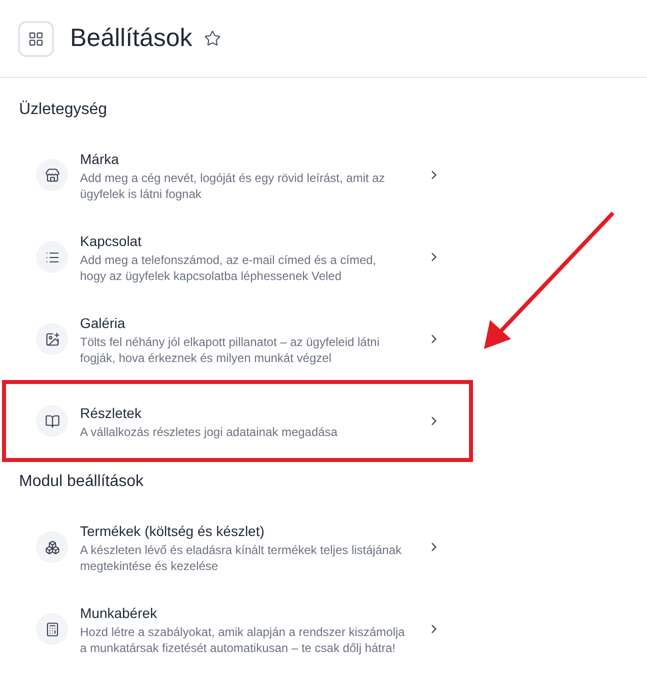 The image size is (647, 687). I want to click on section-title: Üzletegység, so click(63, 110).